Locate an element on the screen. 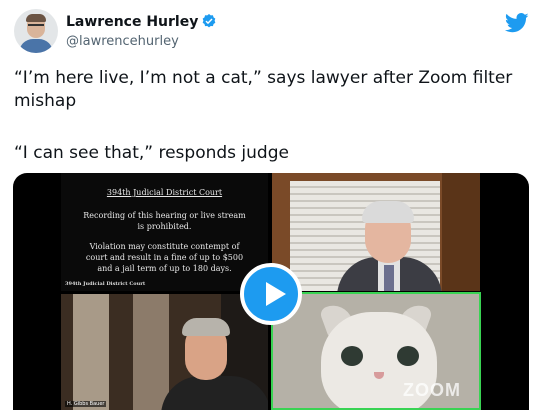 The image size is (538, 410). notice-line-1: Recording of this hearing or live stream is located at coordinates (164, 215).